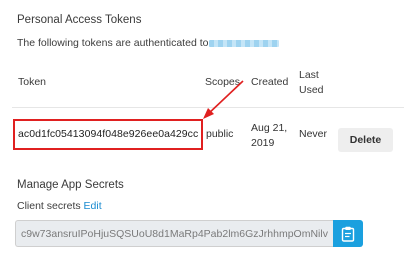 This screenshot has height=260, width=416. Describe the element at coordinates (79, 20) in the screenshot. I see `tokens-section-title: Personal Access Tokens` at that location.